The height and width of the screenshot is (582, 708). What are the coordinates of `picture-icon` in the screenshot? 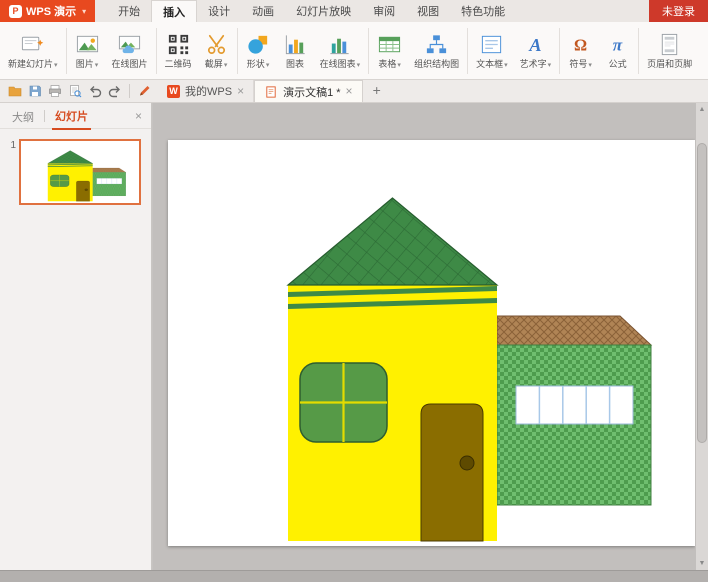 It's located at (87, 44).